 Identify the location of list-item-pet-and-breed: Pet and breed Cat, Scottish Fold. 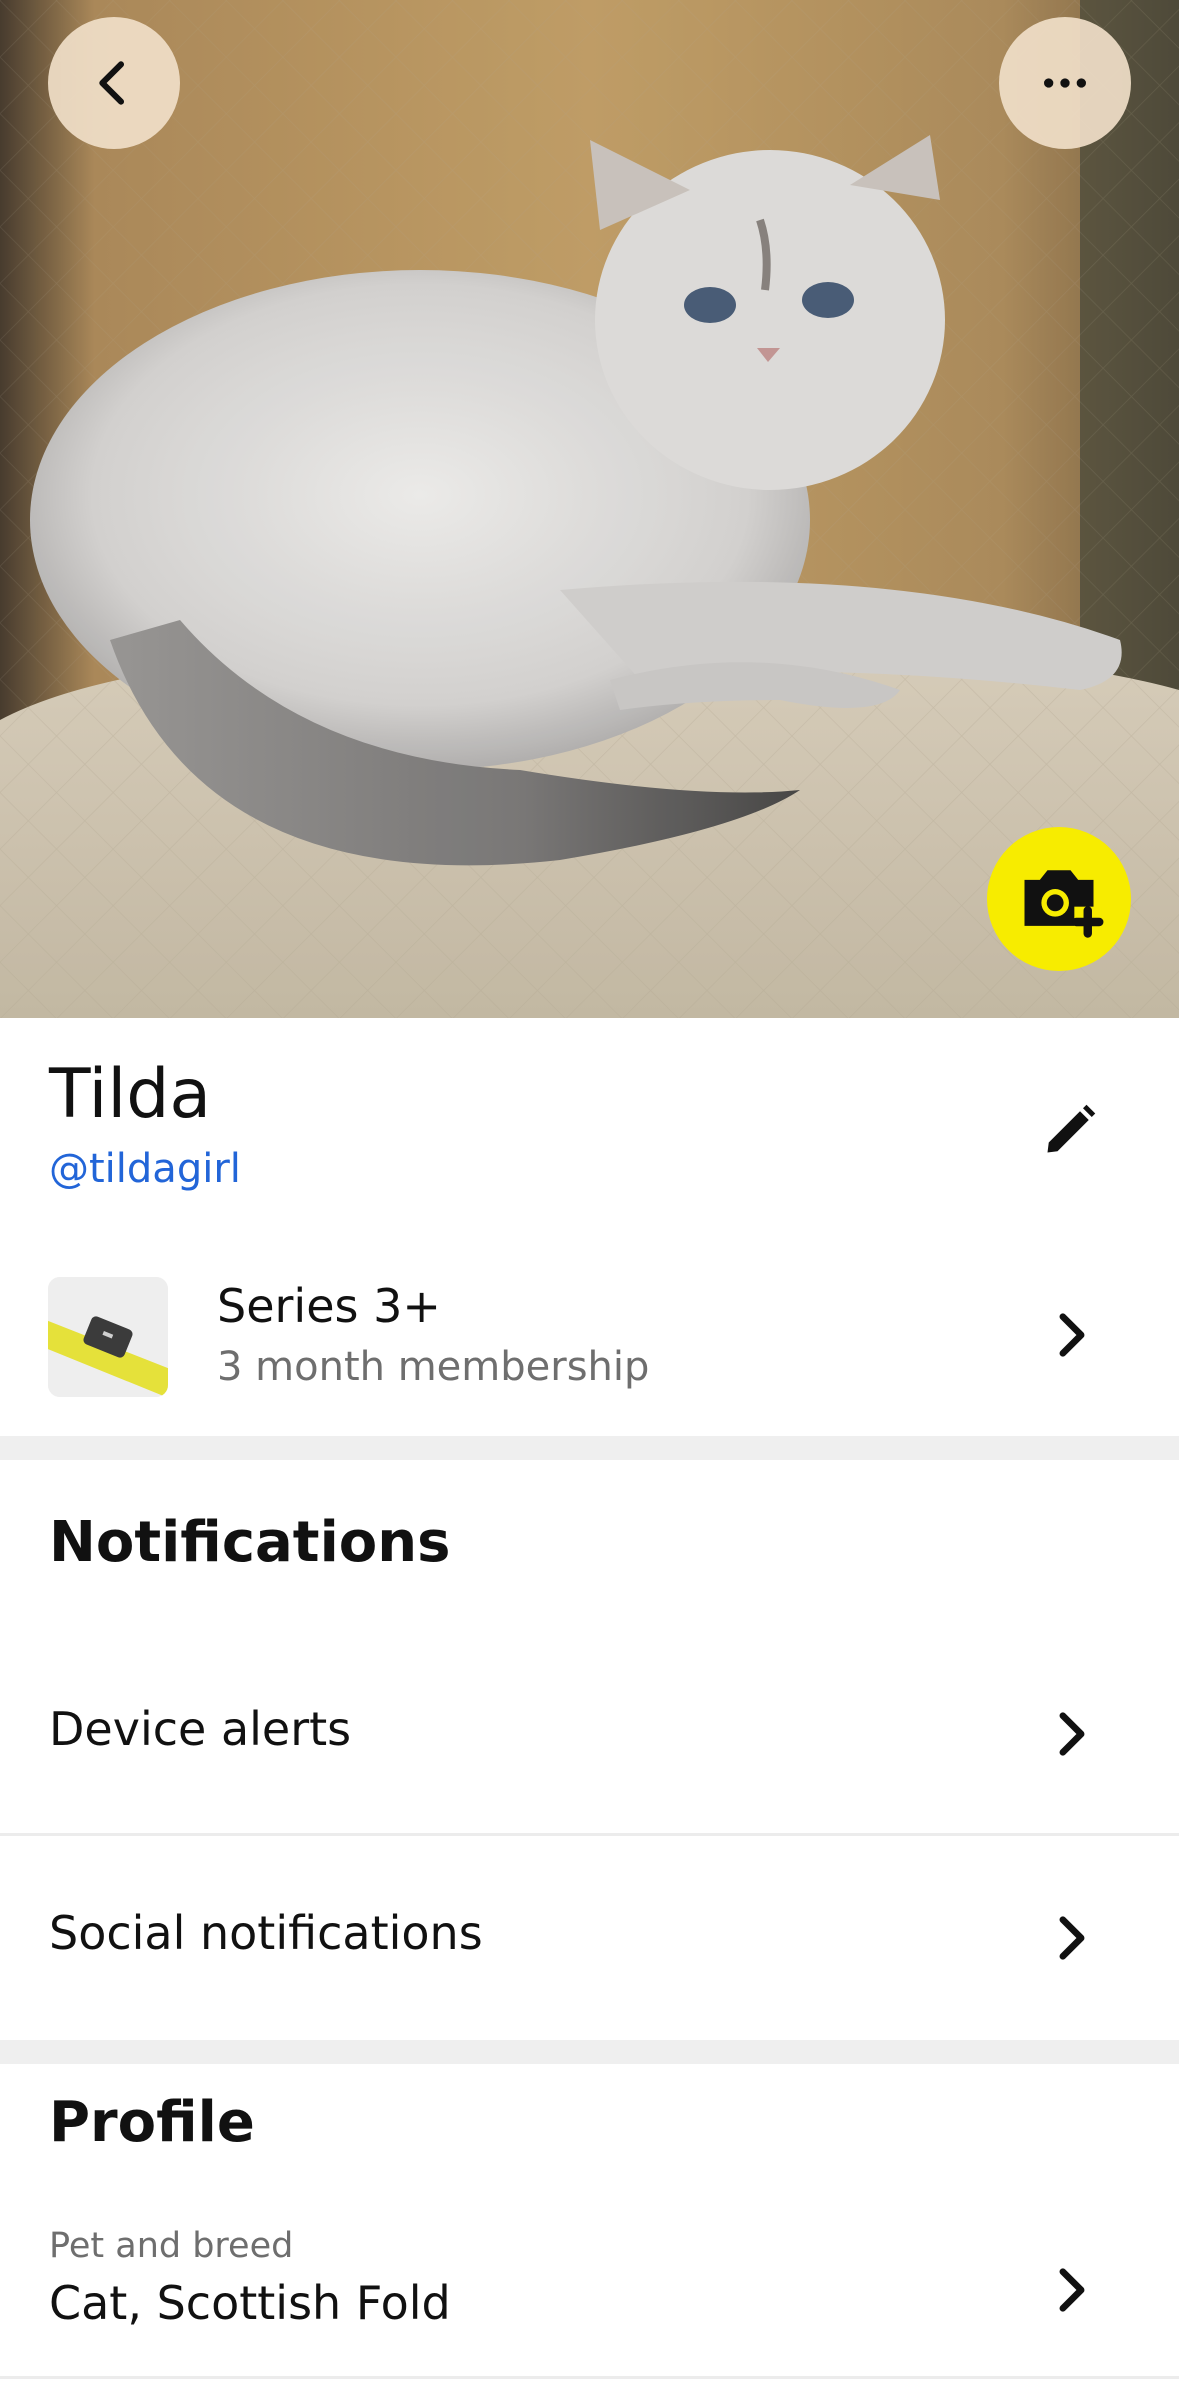
(589, 2295).